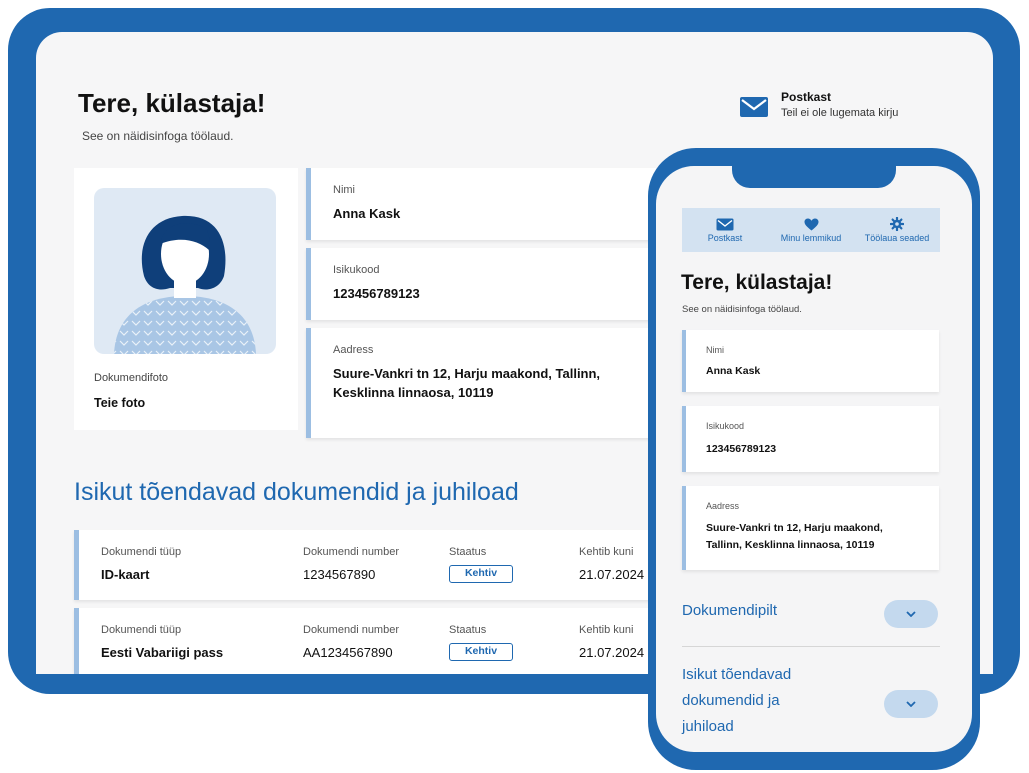  I want to click on inbox-link: Postkast Teil ei ole lugemata kirju, so click(818, 104).